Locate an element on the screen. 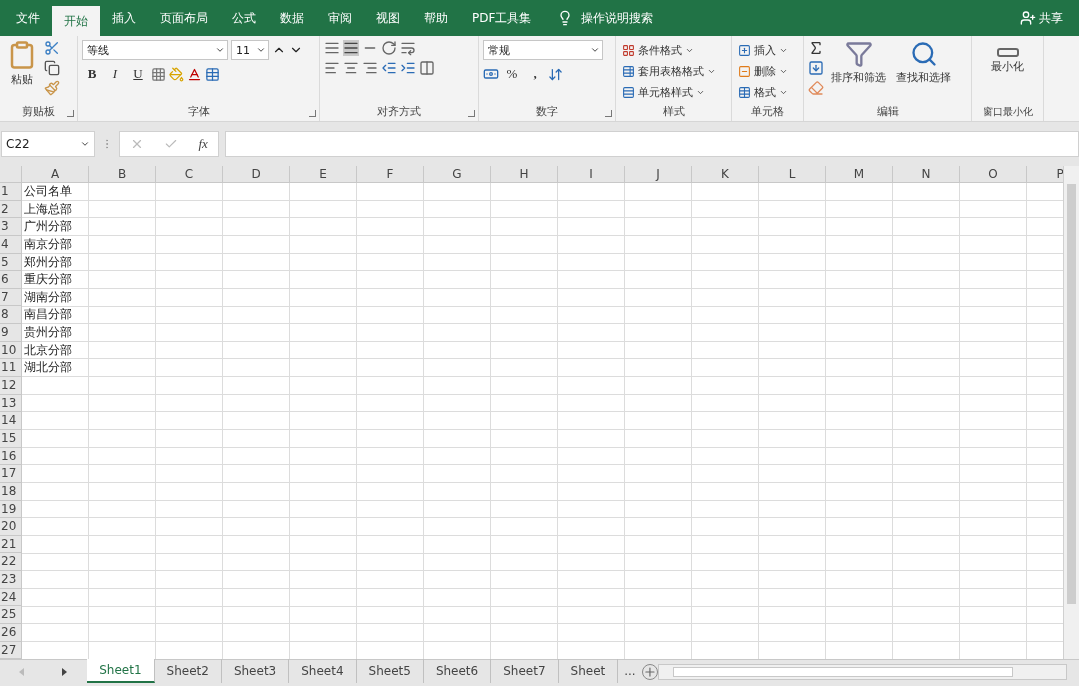 The height and width of the screenshot is (686, 1079). row-header: 23 is located at coordinates (11, 580).